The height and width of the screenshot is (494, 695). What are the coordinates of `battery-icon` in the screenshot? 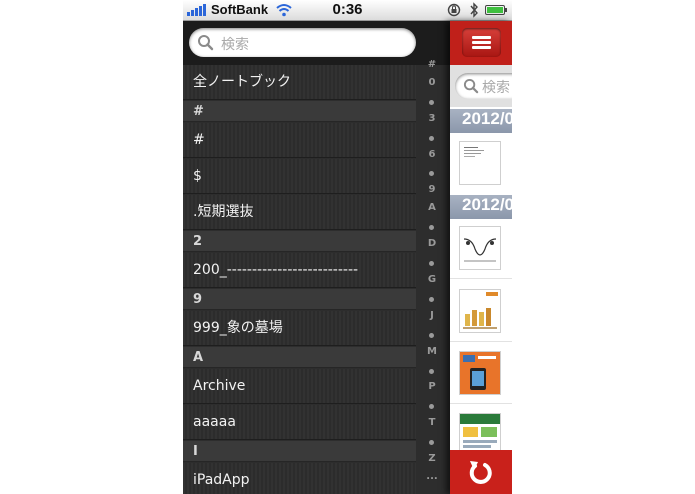 It's located at (496, 10).